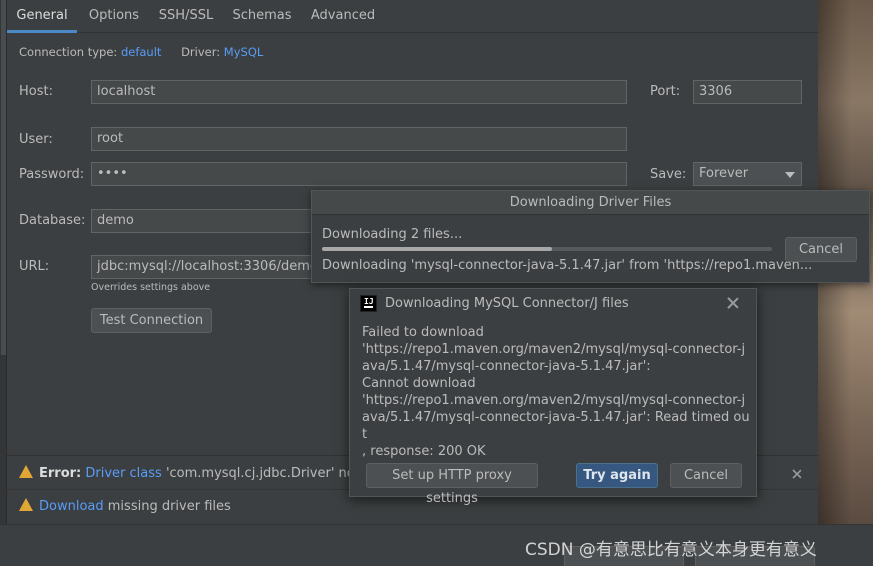 This screenshot has height=566, width=873. Describe the element at coordinates (845, 283) in the screenshot. I see `background-photo` at that location.